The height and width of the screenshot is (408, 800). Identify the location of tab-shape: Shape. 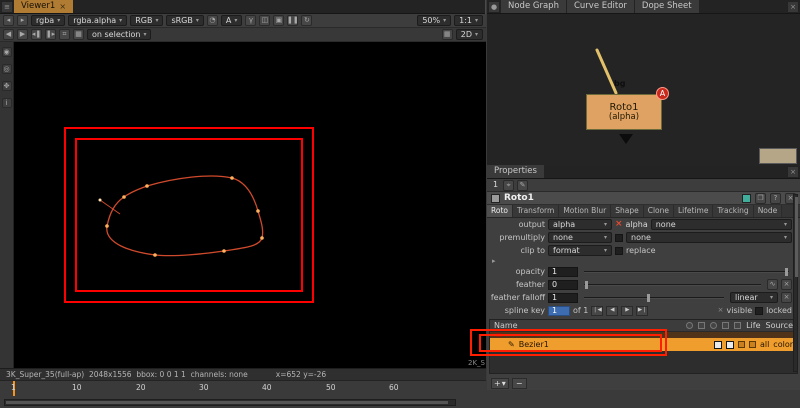
(627, 211).